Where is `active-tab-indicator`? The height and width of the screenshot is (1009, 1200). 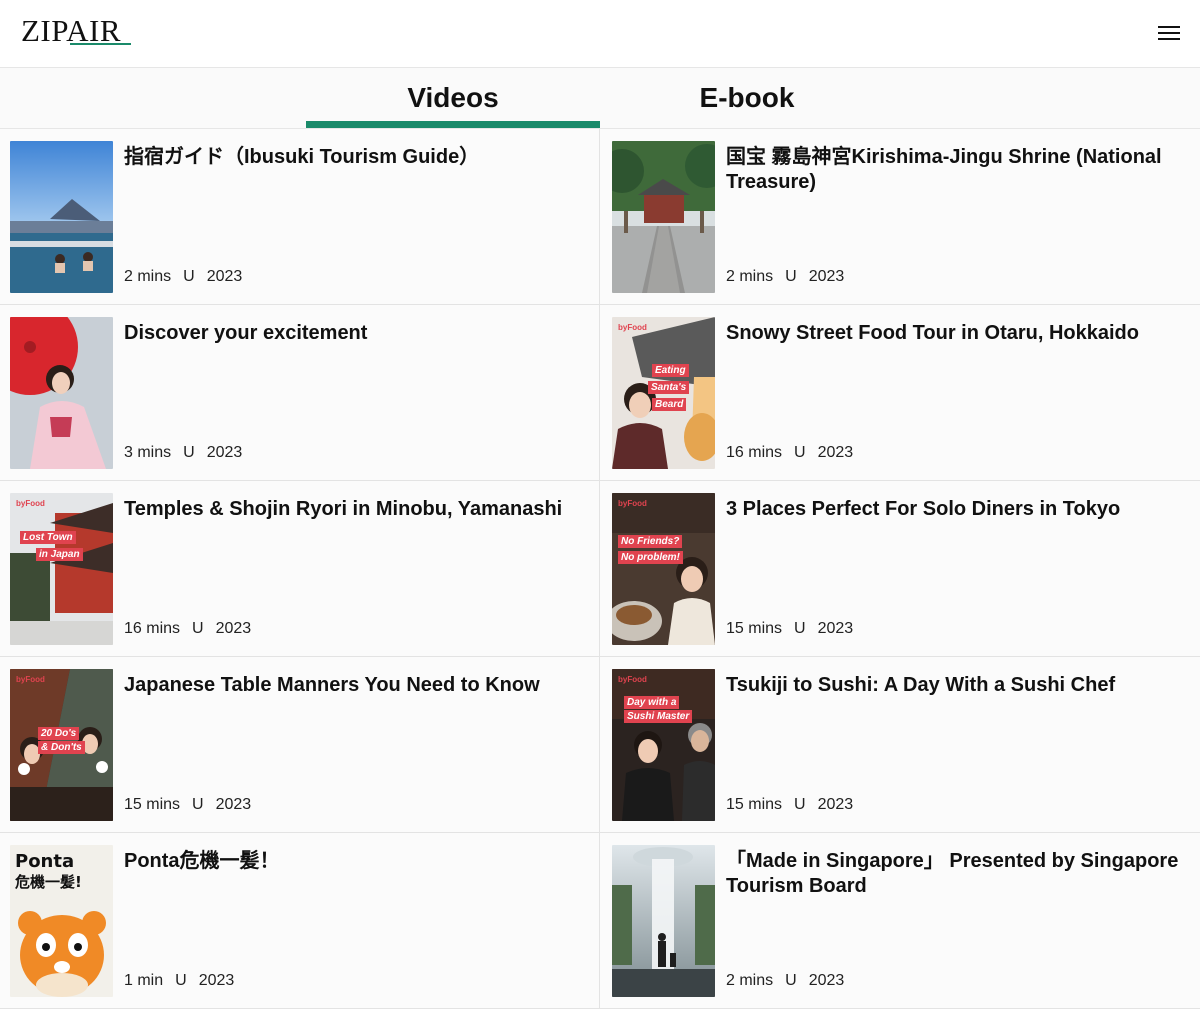 active-tab-indicator is located at coordinates (453, 124).